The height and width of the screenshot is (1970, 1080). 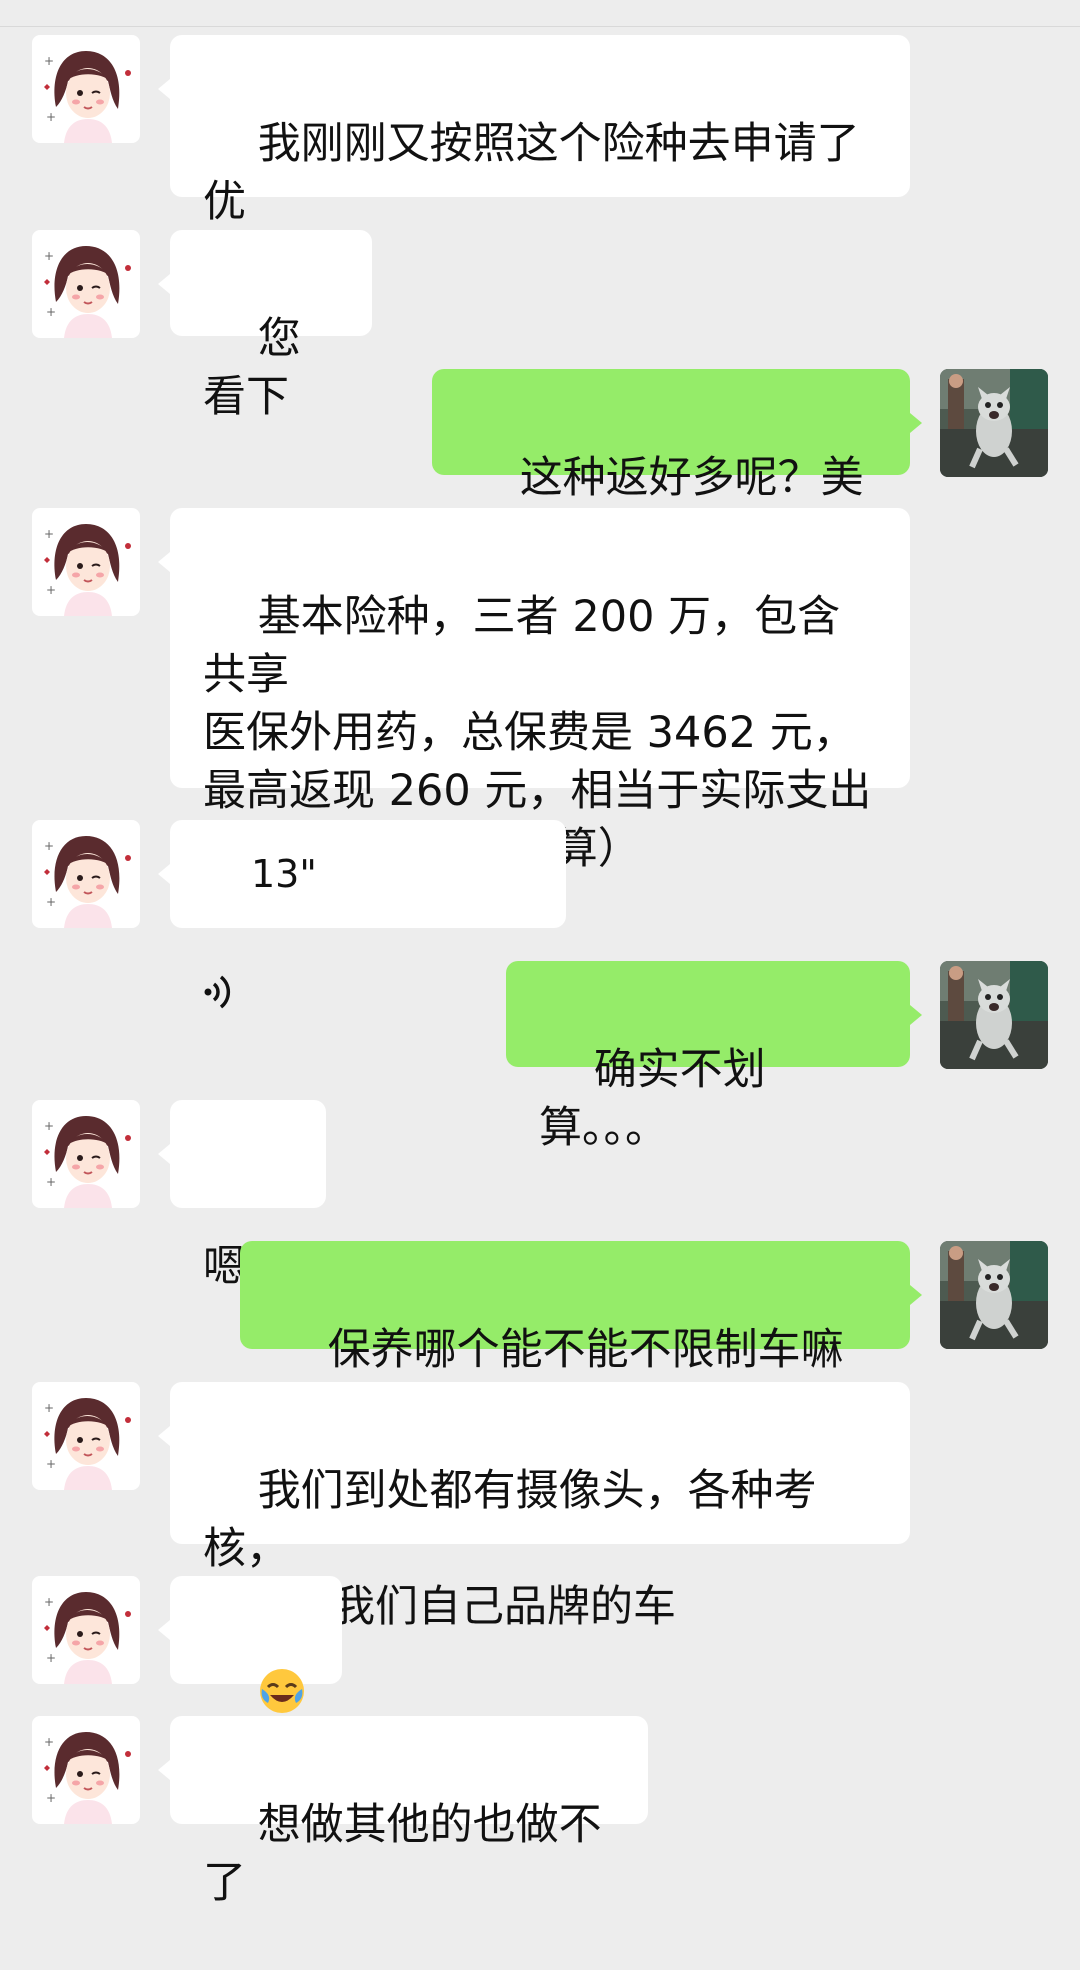 I want to click on message-bubble-incoming: 嗯嗯, so click(x=242, y=1196).